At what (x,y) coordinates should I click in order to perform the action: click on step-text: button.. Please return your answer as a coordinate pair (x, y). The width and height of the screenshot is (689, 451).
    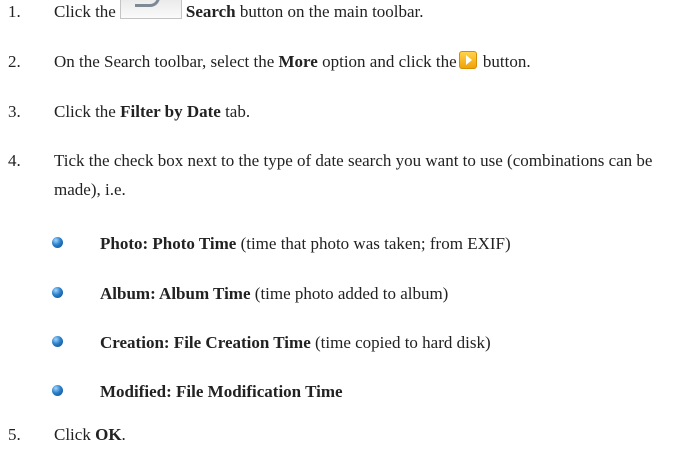
    Looking at the image, I should click on (504, 61).